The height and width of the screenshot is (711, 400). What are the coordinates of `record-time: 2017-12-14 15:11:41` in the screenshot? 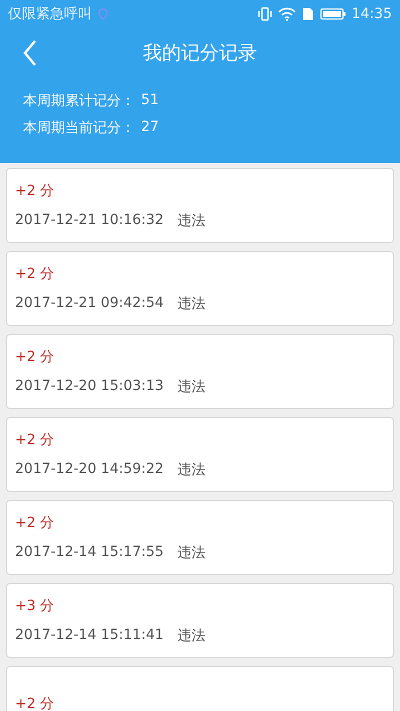 It's located at (89, 635).